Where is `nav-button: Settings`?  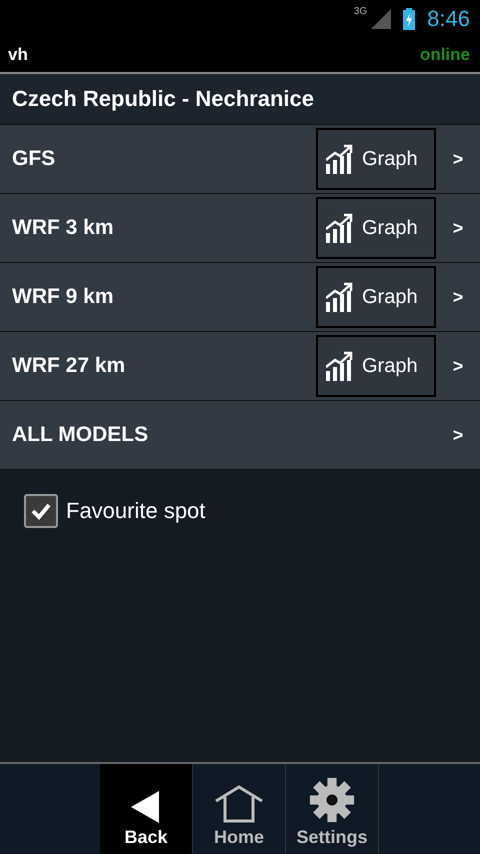
nav-button: Settings is located at coordinates (332, 809).